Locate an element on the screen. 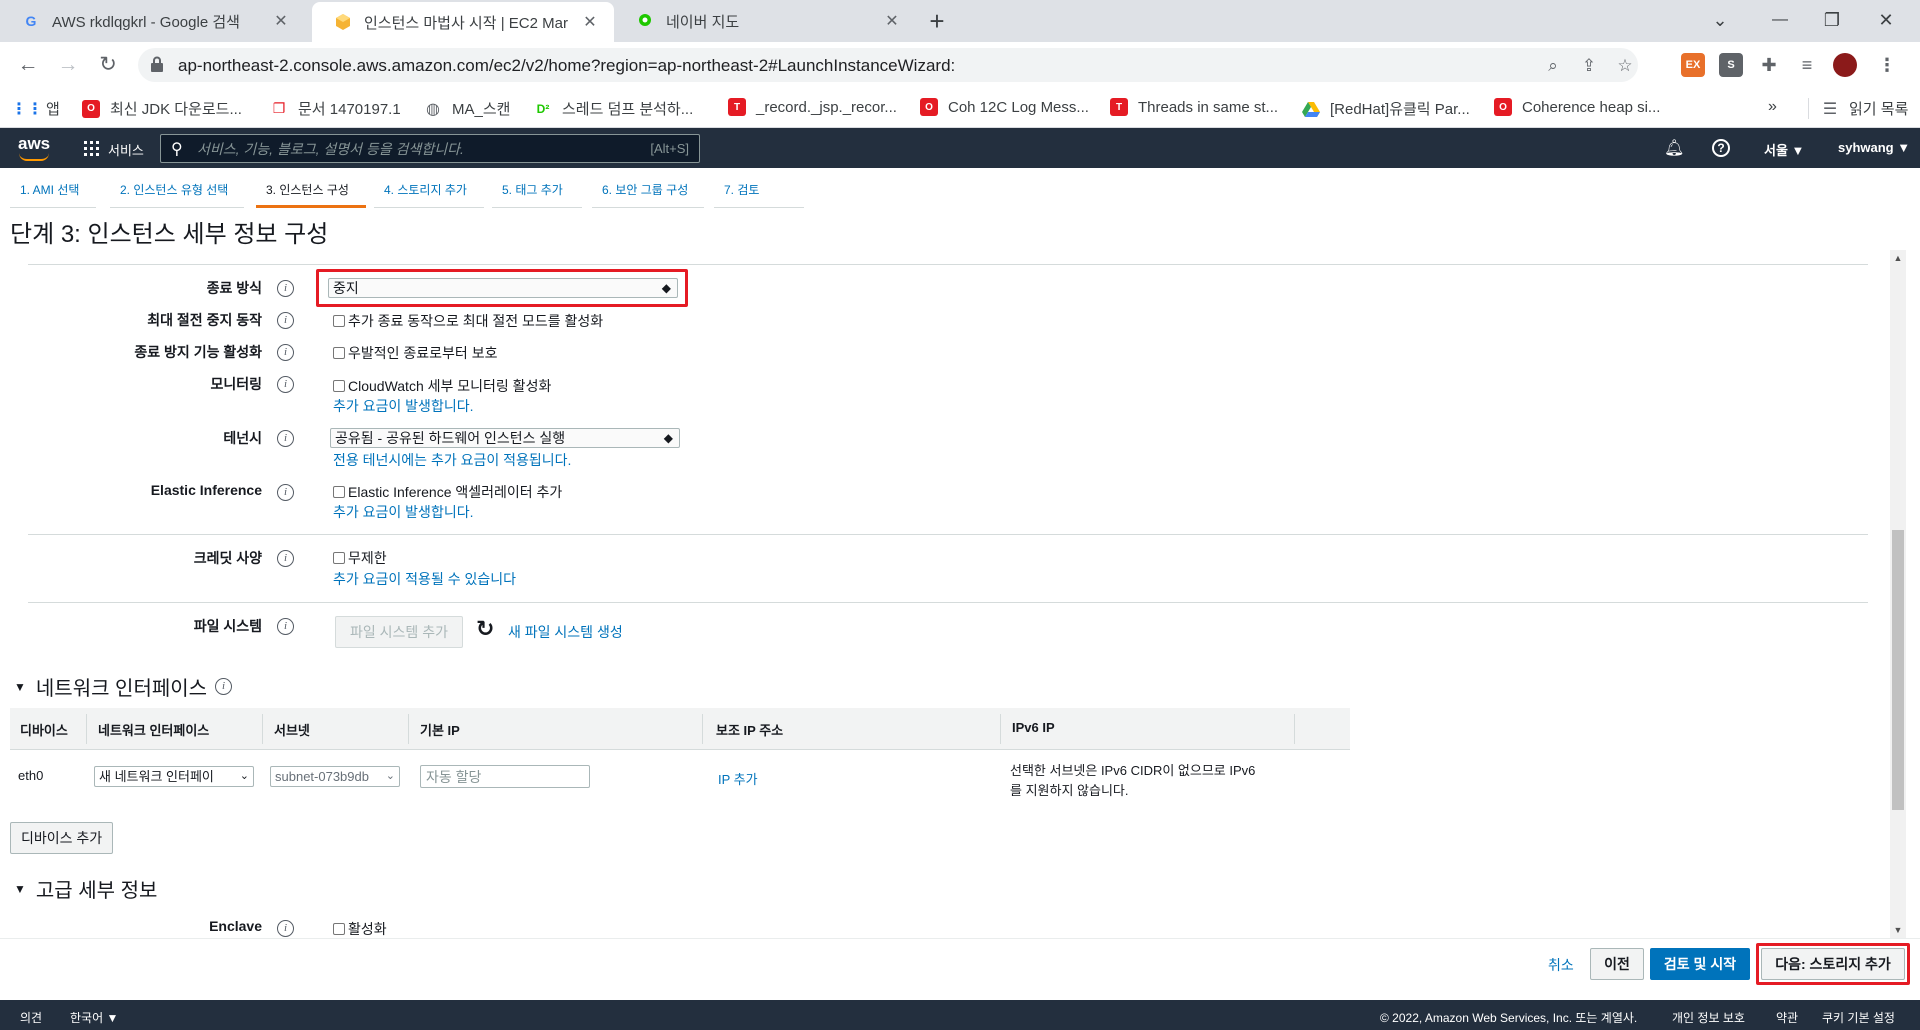 The image size is (1920, 1030). aws-search-input is located at coordinates (407, 149).